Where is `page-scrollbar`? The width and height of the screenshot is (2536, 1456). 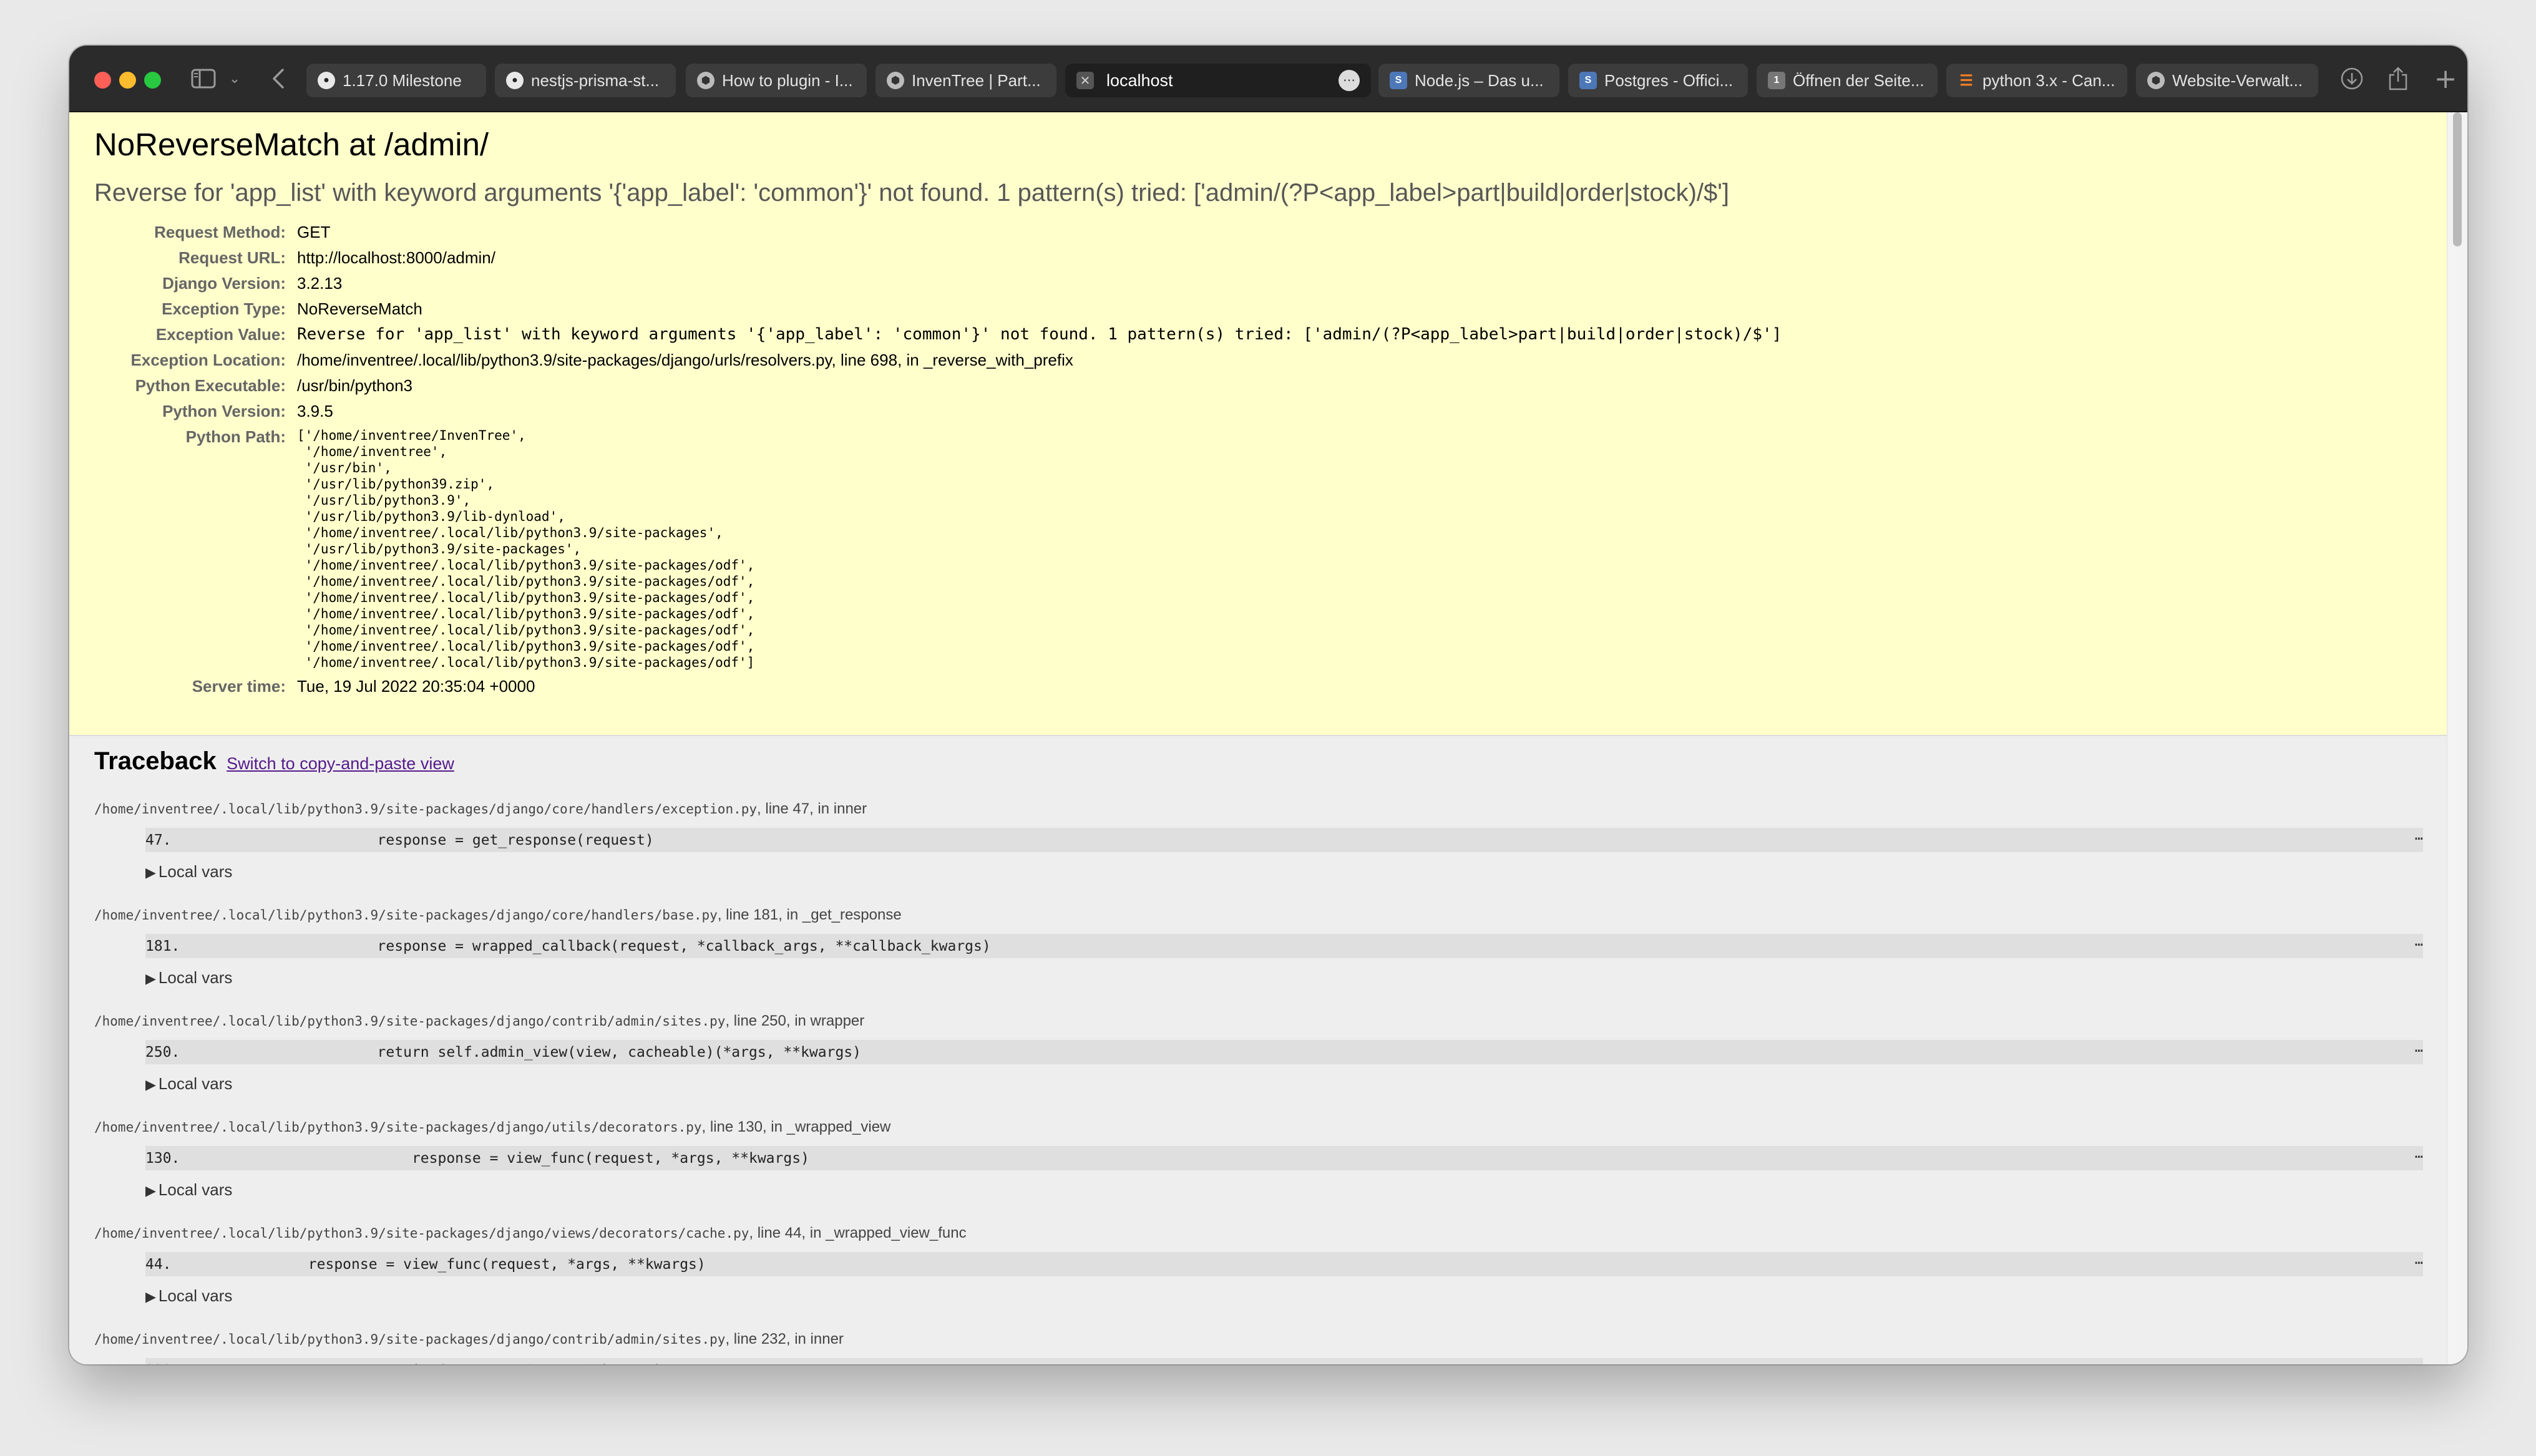
page-scrollbar is located at coordinates (2457, 738).